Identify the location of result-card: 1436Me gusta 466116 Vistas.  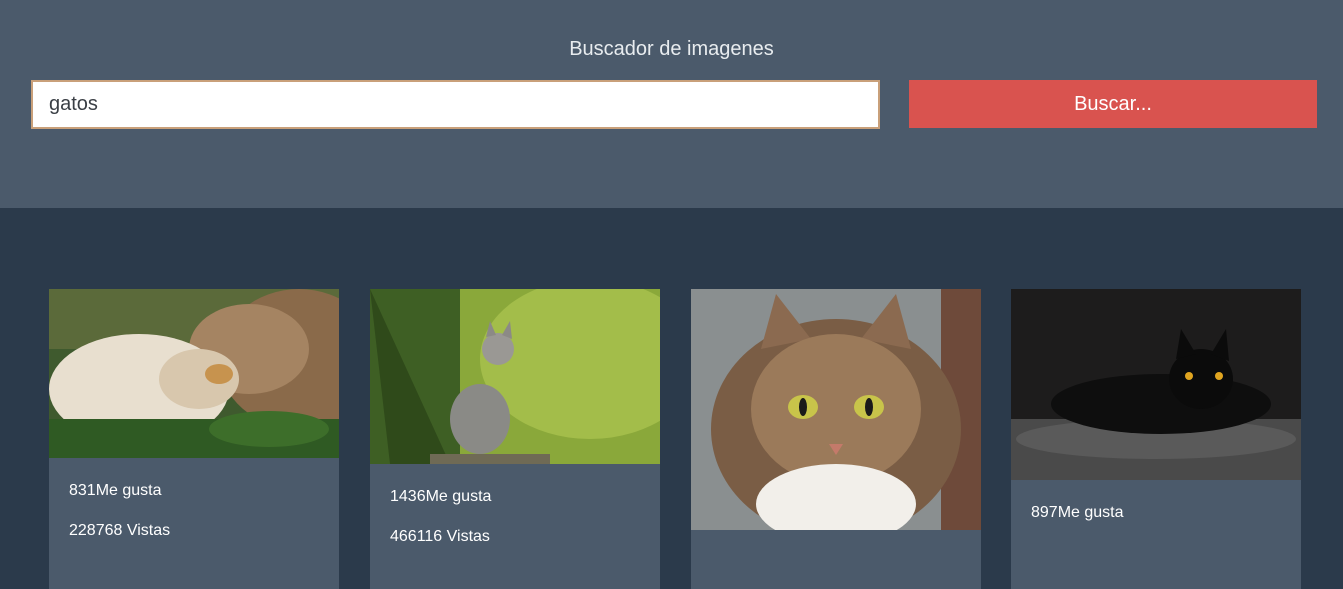
(515, 439).